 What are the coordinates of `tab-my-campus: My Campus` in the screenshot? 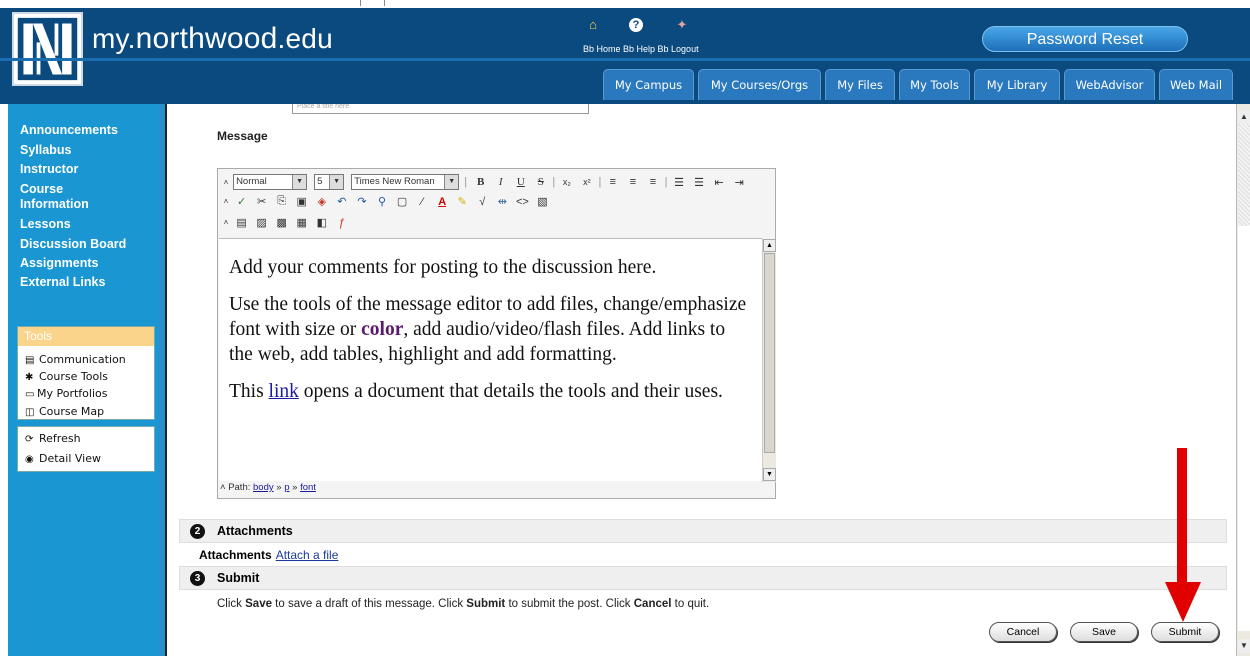 It's located at (648, 84).